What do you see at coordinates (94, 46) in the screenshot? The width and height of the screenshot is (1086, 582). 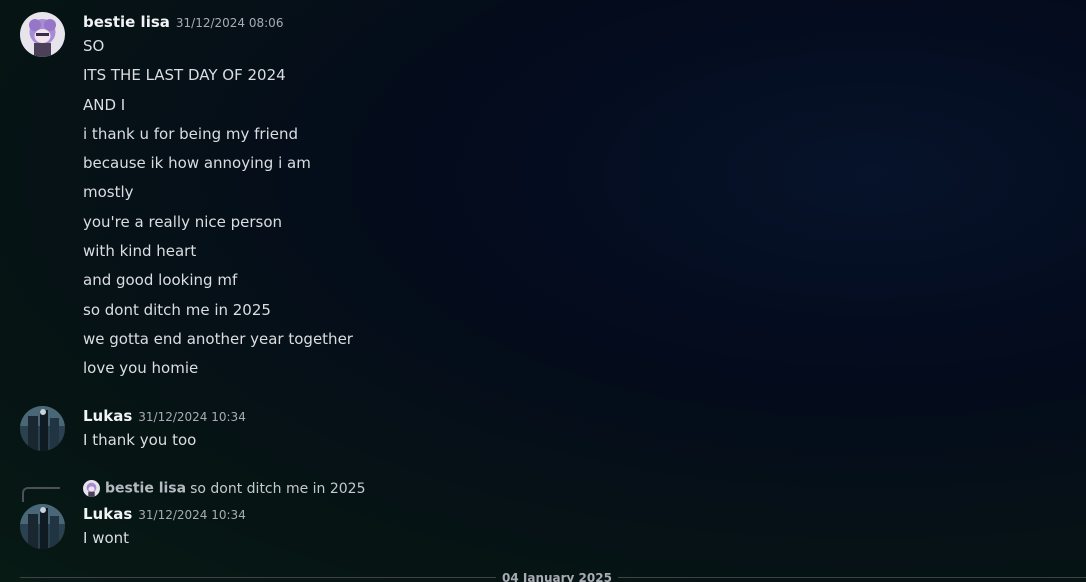 I see `message-line: SO` at bounding box center [94, 46].